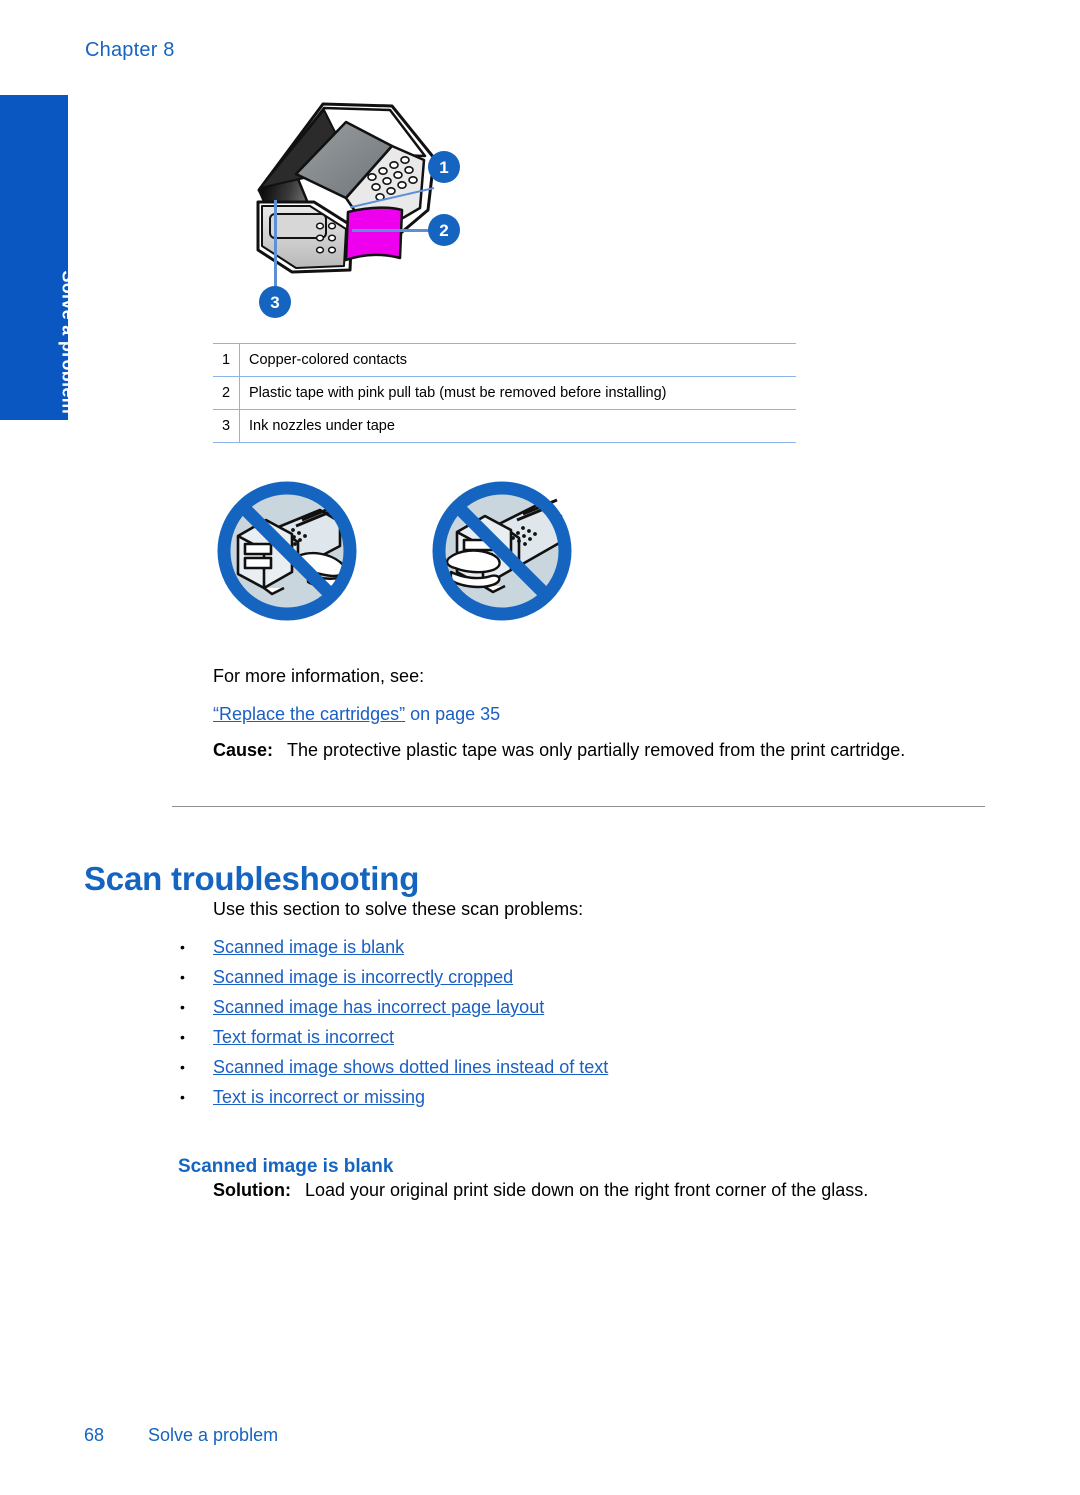  What do you see at coordinates (286, 1166) in the screenshot?
I see `subsection-title: Scanned image is blank` at bounding box center [286, 1166].